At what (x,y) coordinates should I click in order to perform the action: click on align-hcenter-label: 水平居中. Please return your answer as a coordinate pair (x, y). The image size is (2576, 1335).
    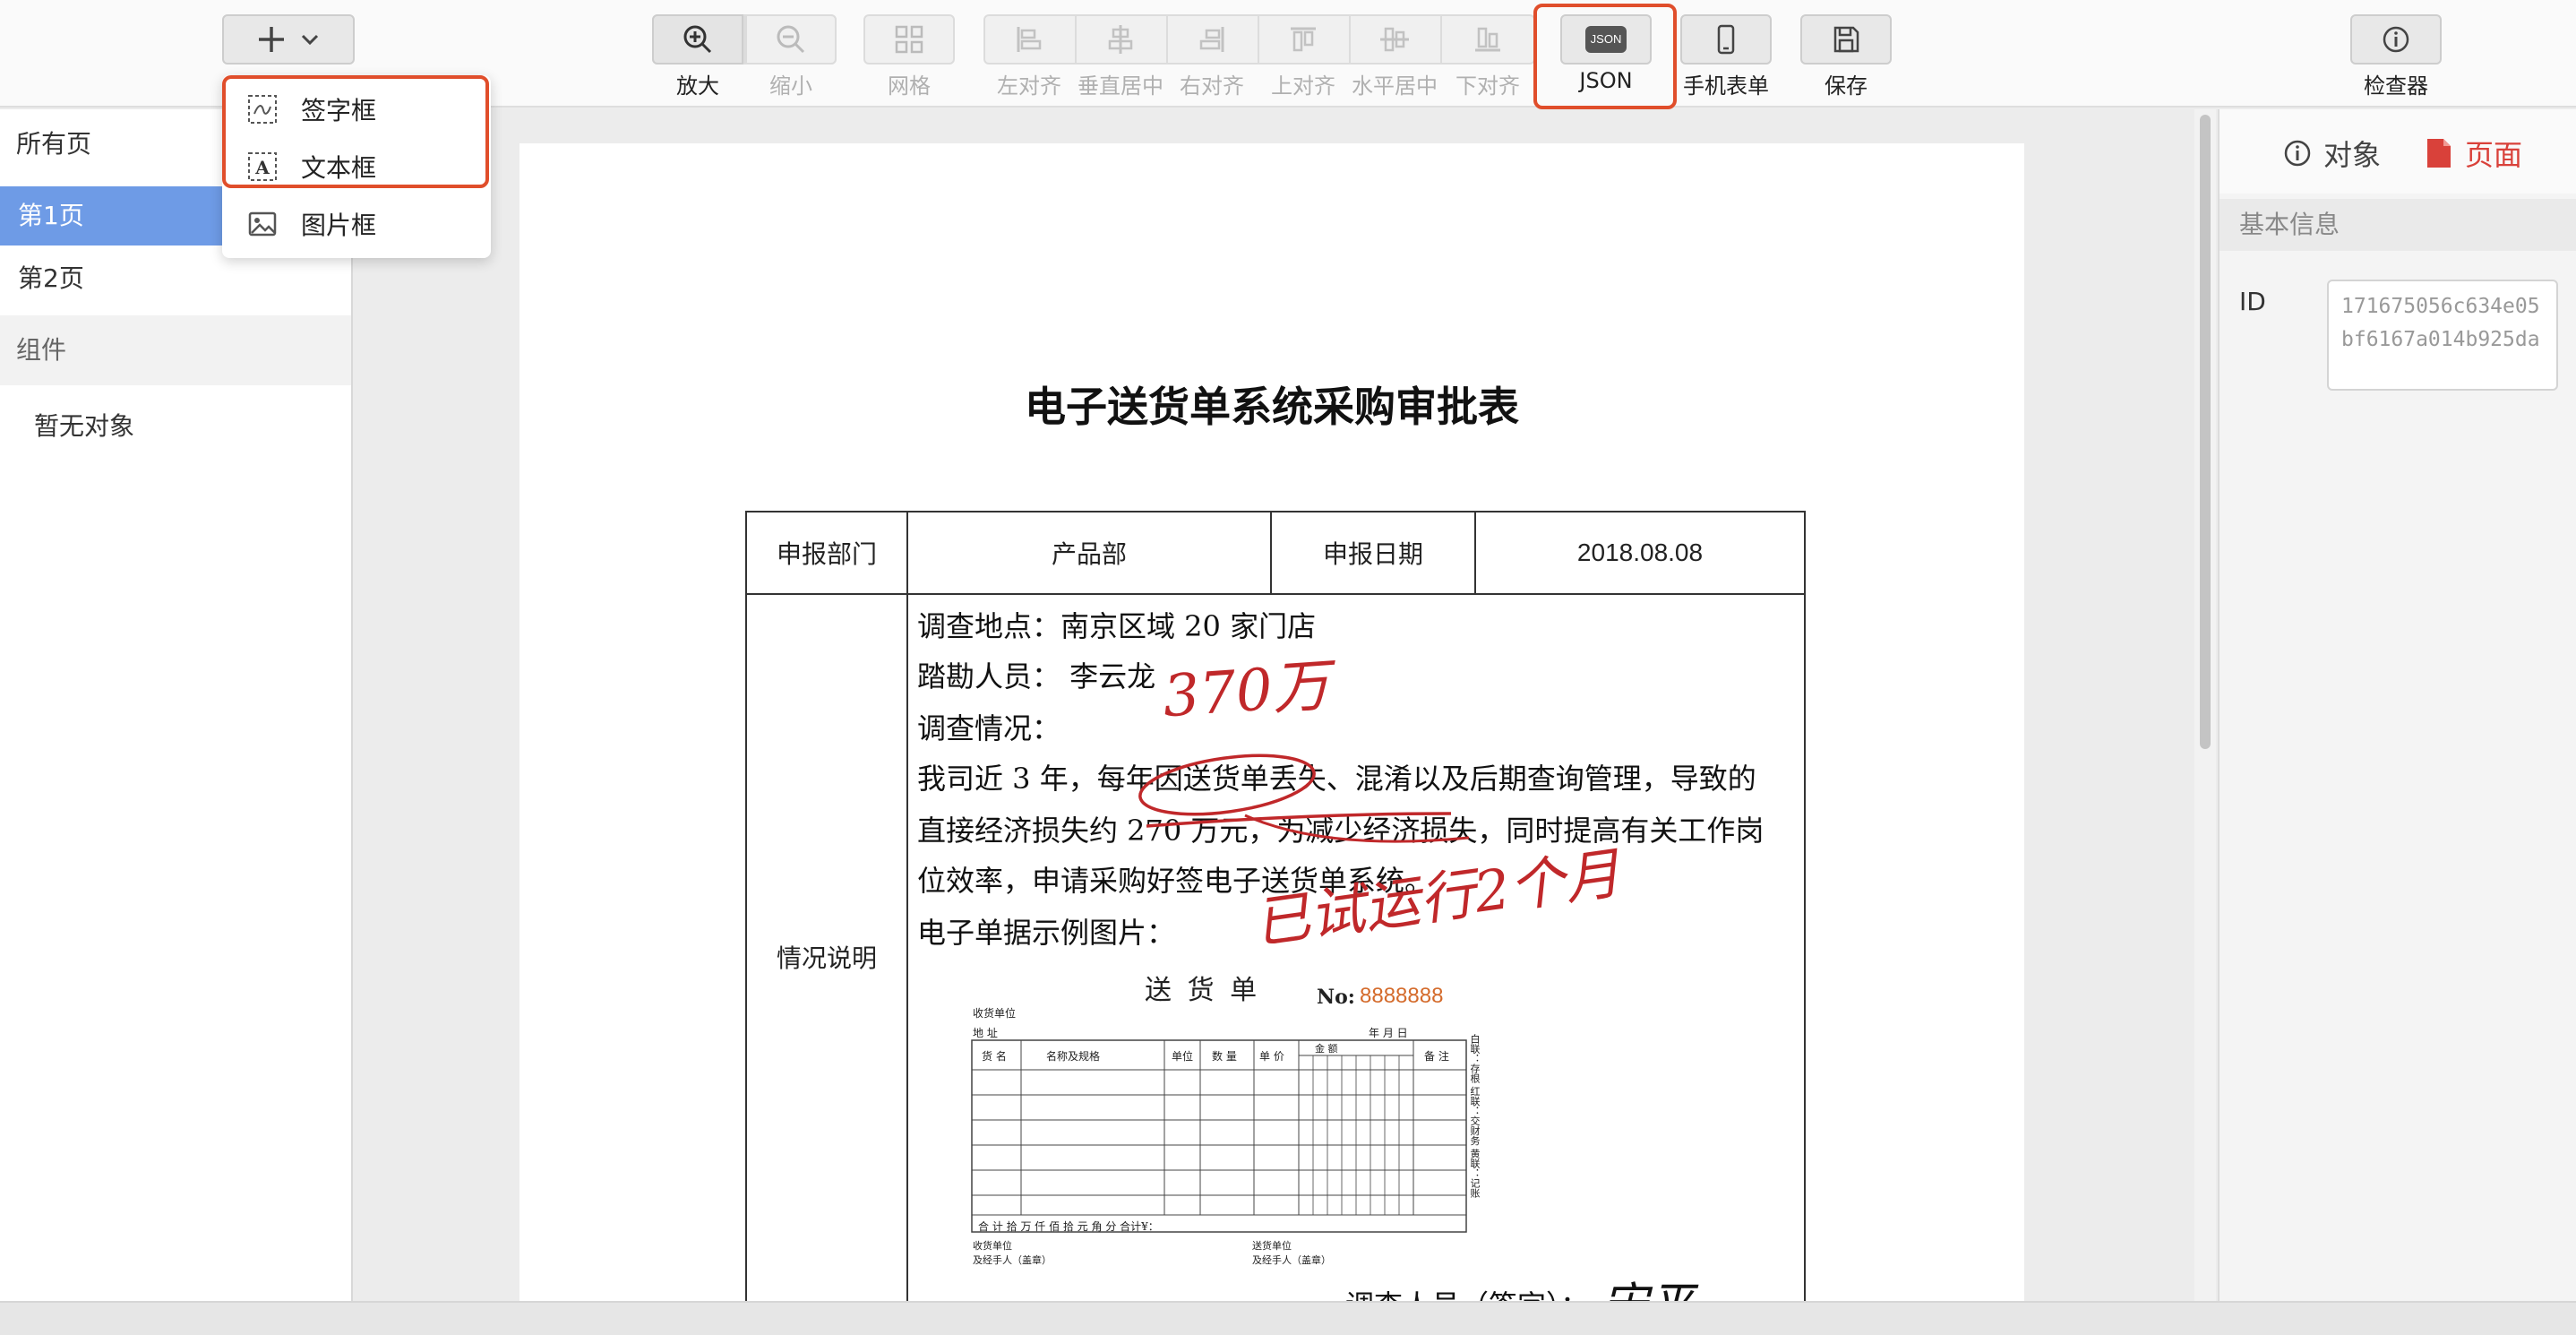
    Looking at the image, I should click on (1395, 86).